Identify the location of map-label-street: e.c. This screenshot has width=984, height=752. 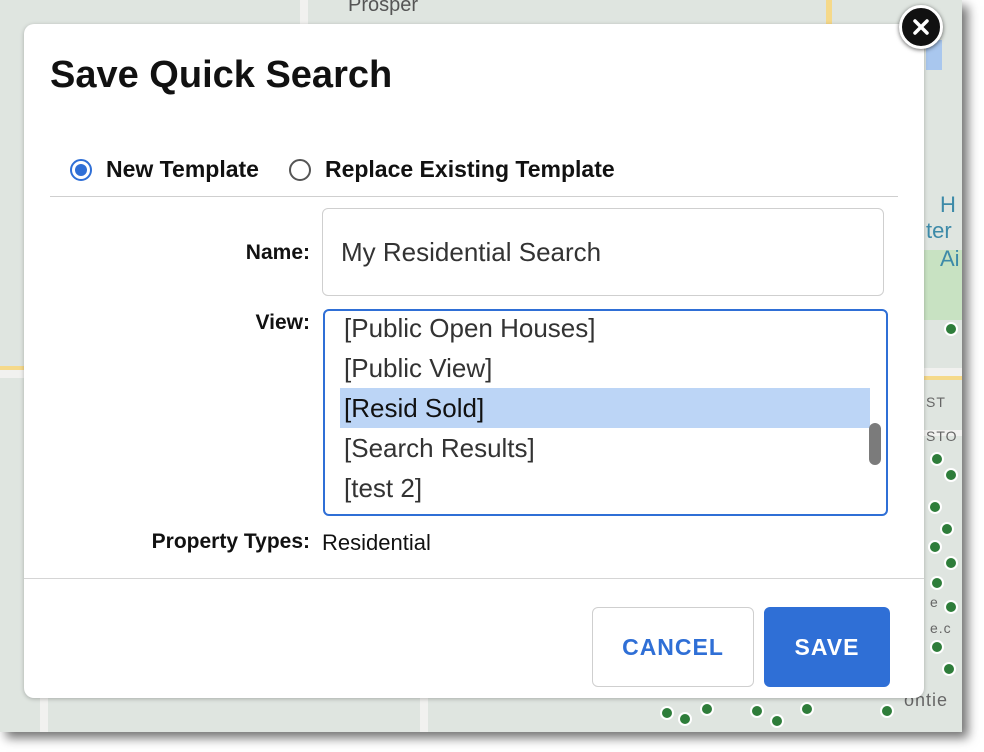
(941, 628).